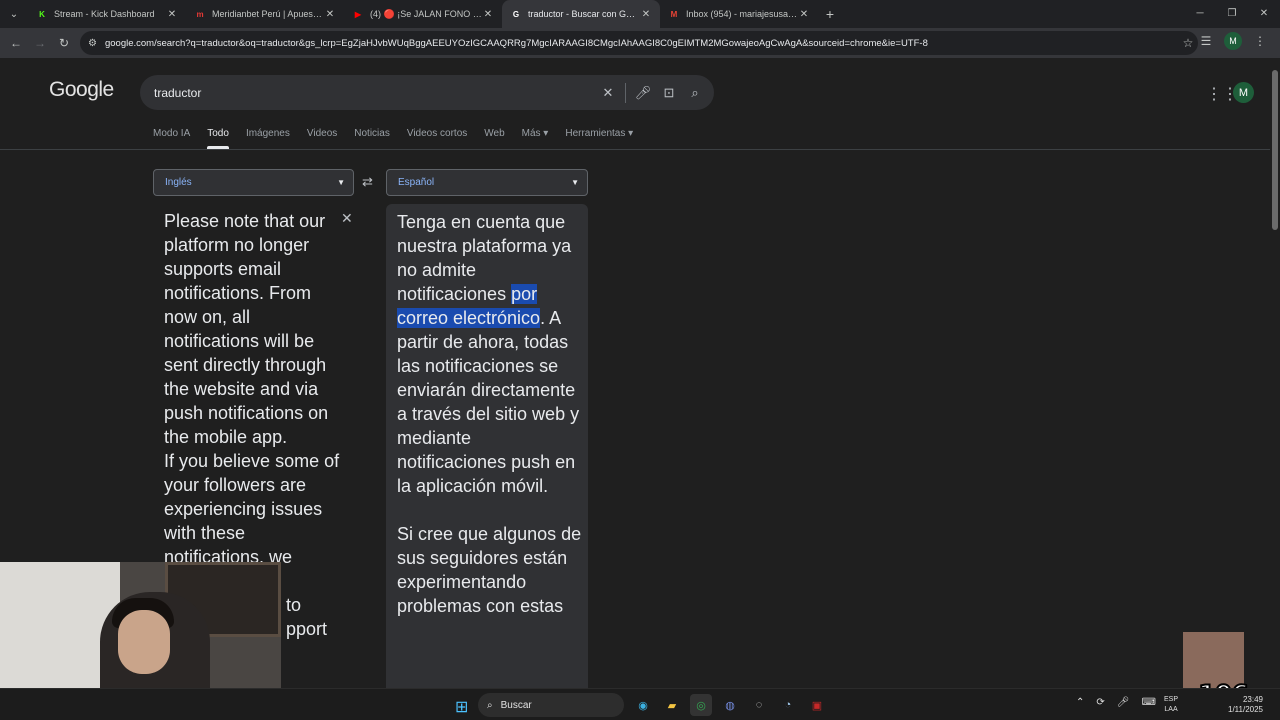  Describe the element at coordinates (635, 149) in the screenshot. I see `header-divider` at that location.